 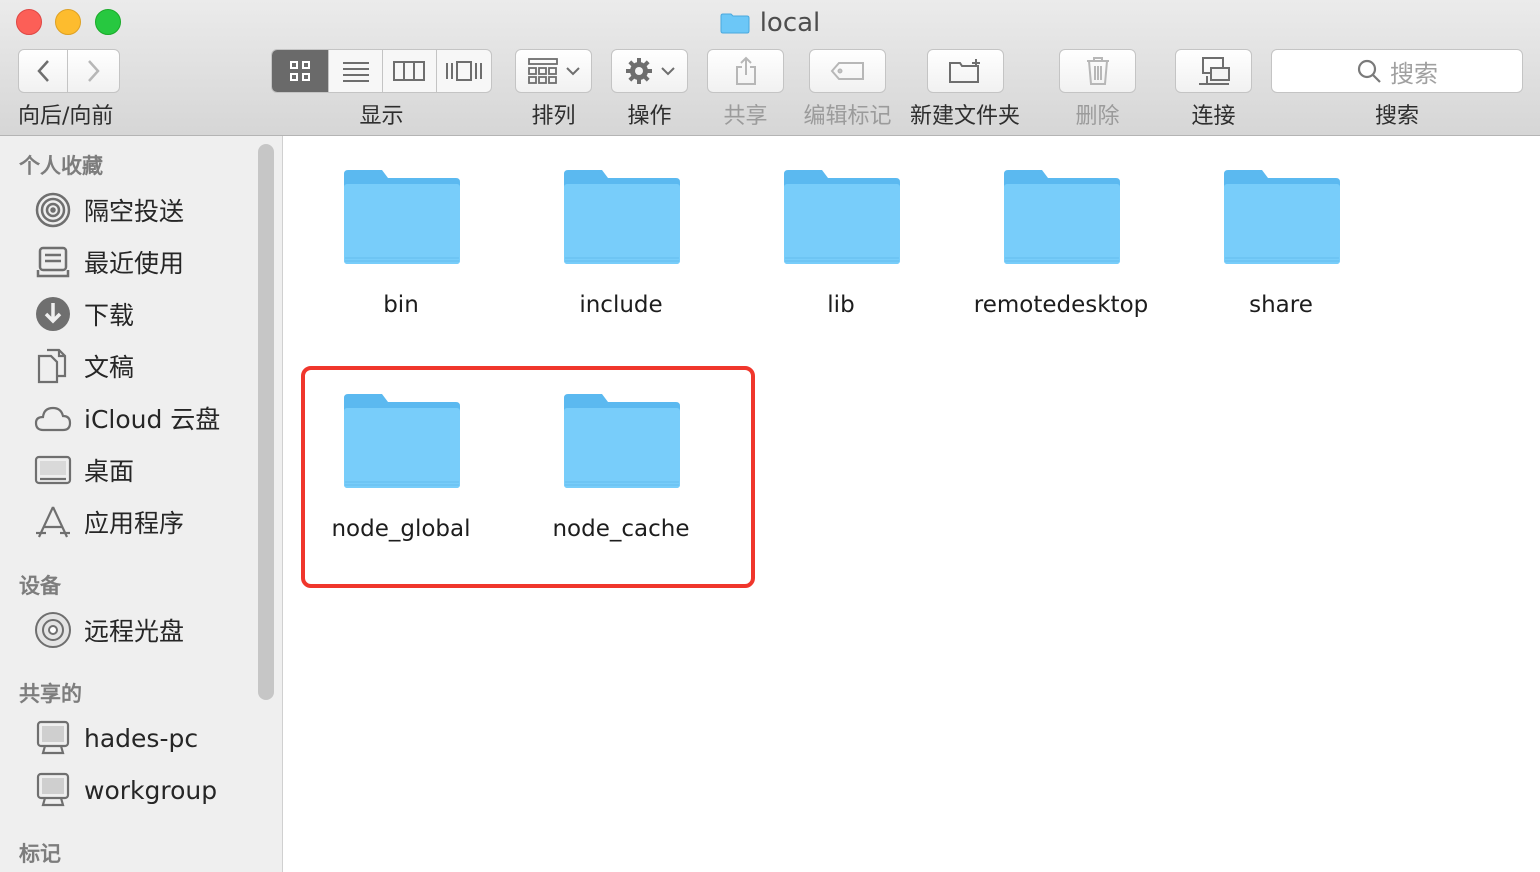 What do you see at coordinates (381, 116) in the screenshot?
I see `view-label: 显示` at bounding box center [381, 116].